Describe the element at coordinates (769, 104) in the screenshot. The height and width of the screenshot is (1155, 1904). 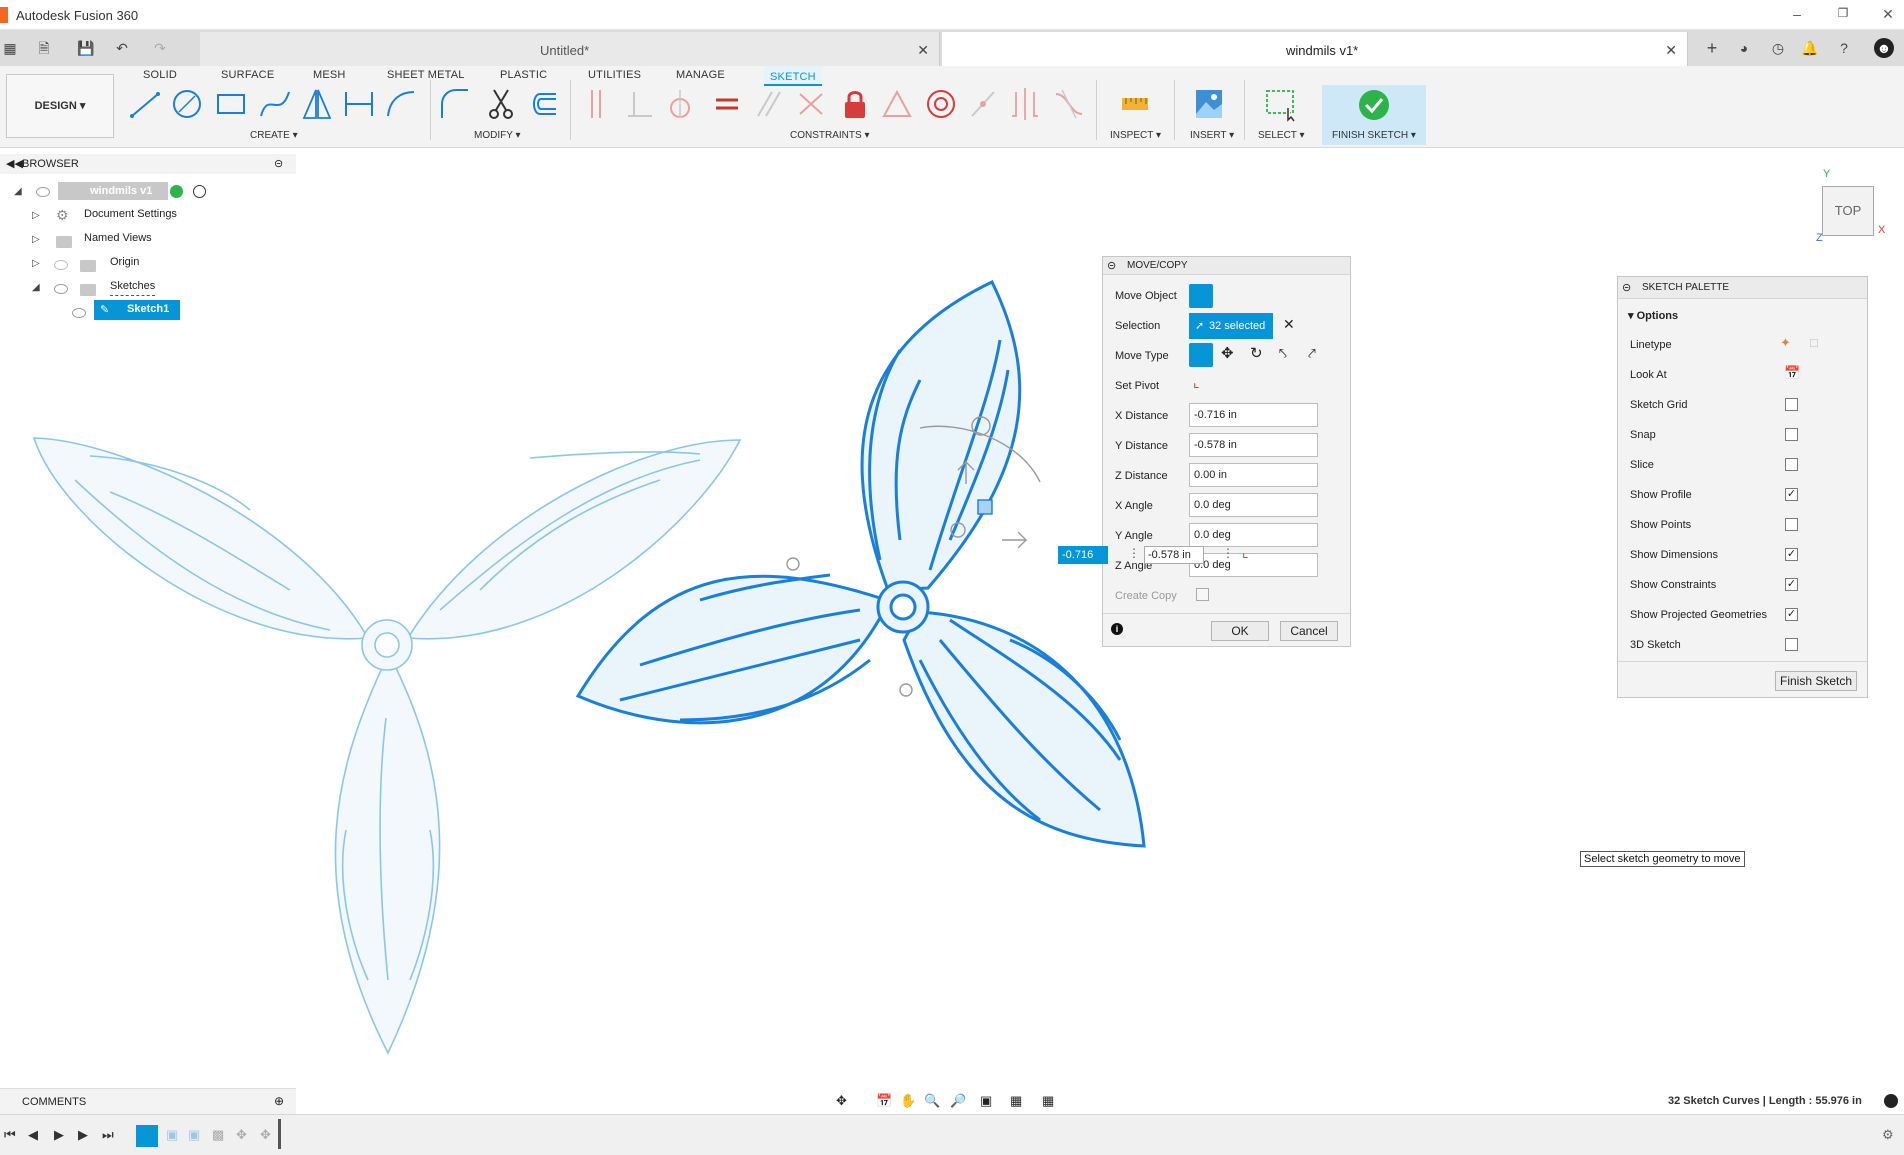
I see `parallel-constraint-icon` at that location.